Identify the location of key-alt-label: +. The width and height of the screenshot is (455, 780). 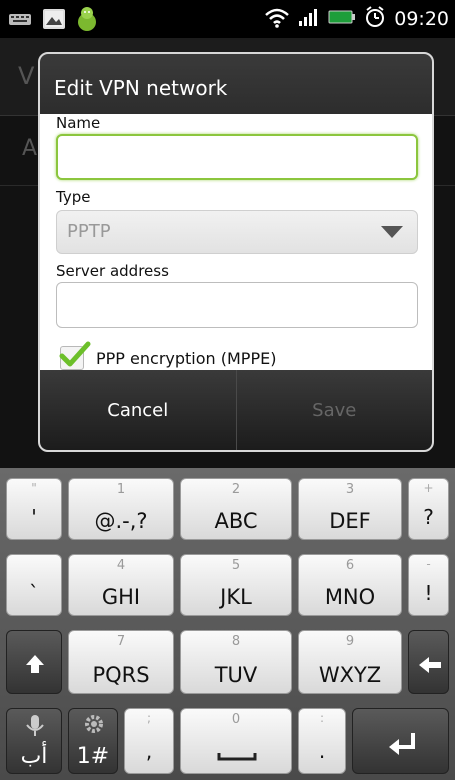
(428, 488).